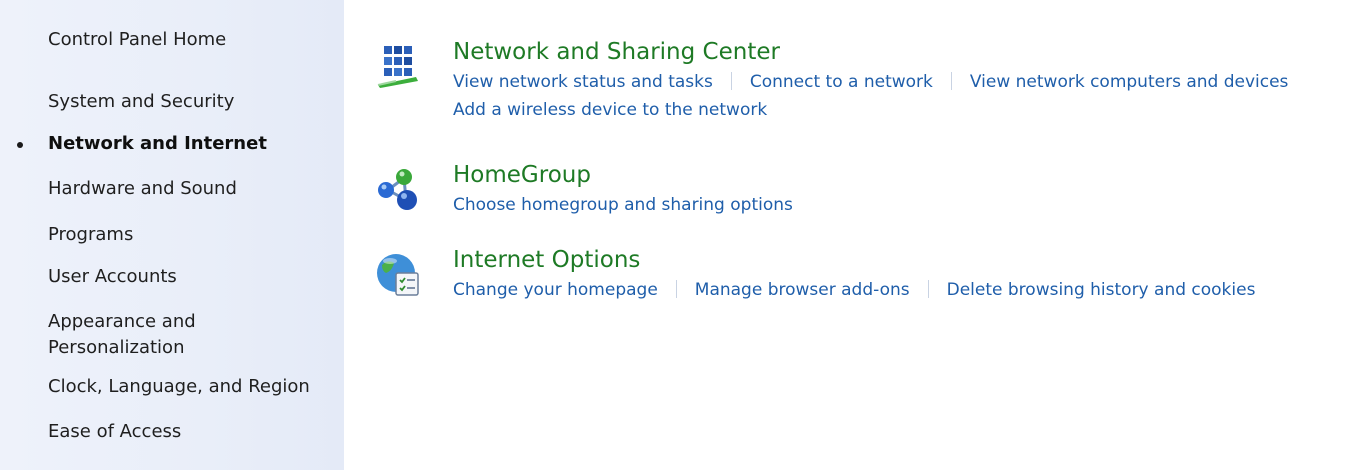 This screenshot has width=1357, height=470. What do you see at coordinates (20, 145) in the screenshot?
I see `active-bullet-icon` at bounding box center [20, 145].